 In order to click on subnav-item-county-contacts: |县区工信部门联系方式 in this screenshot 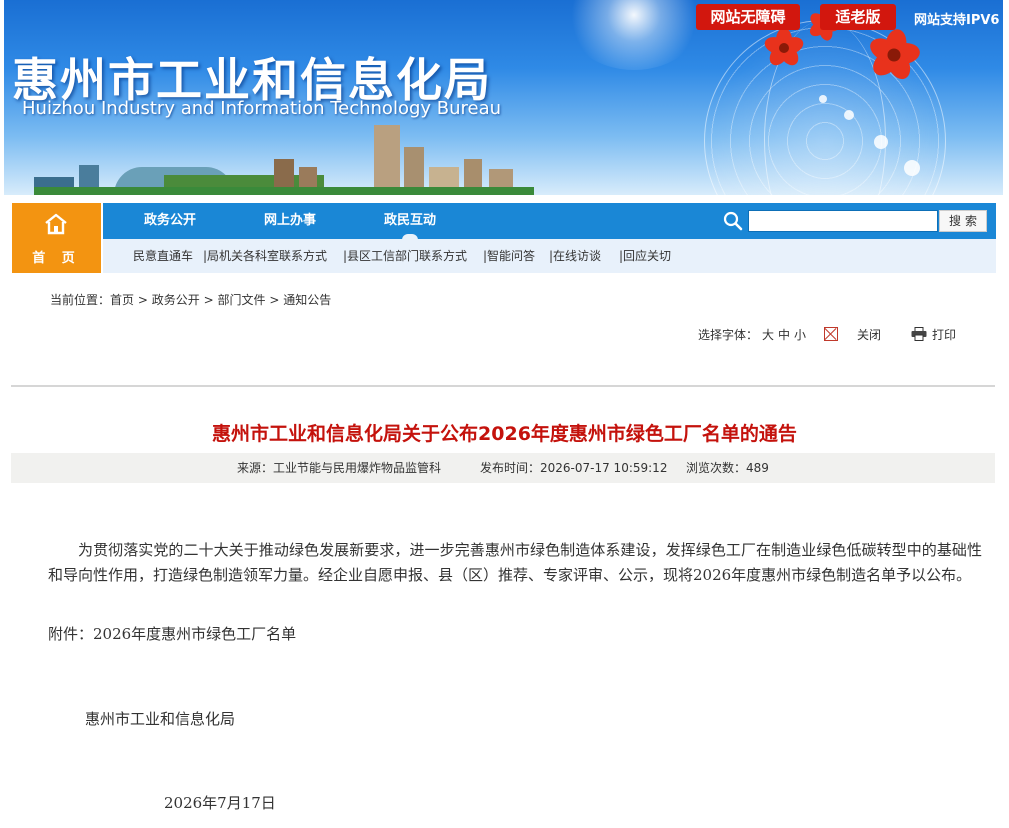, I will do `click(405, 256)`.